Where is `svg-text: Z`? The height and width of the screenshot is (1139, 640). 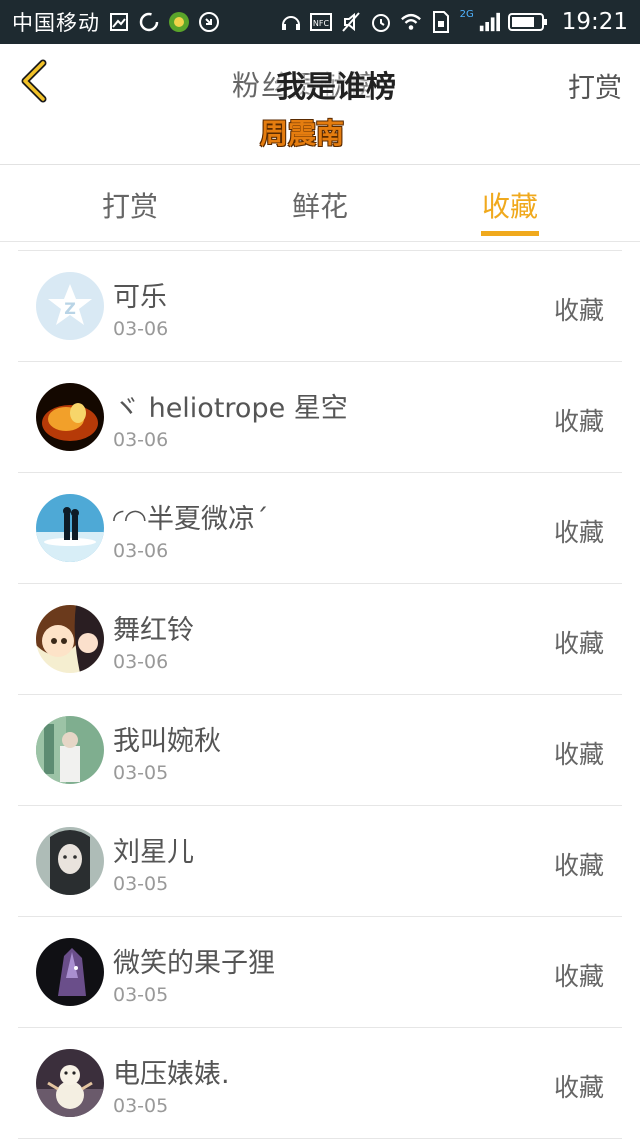 svg-text: Z is located at coordinates (70, 308).